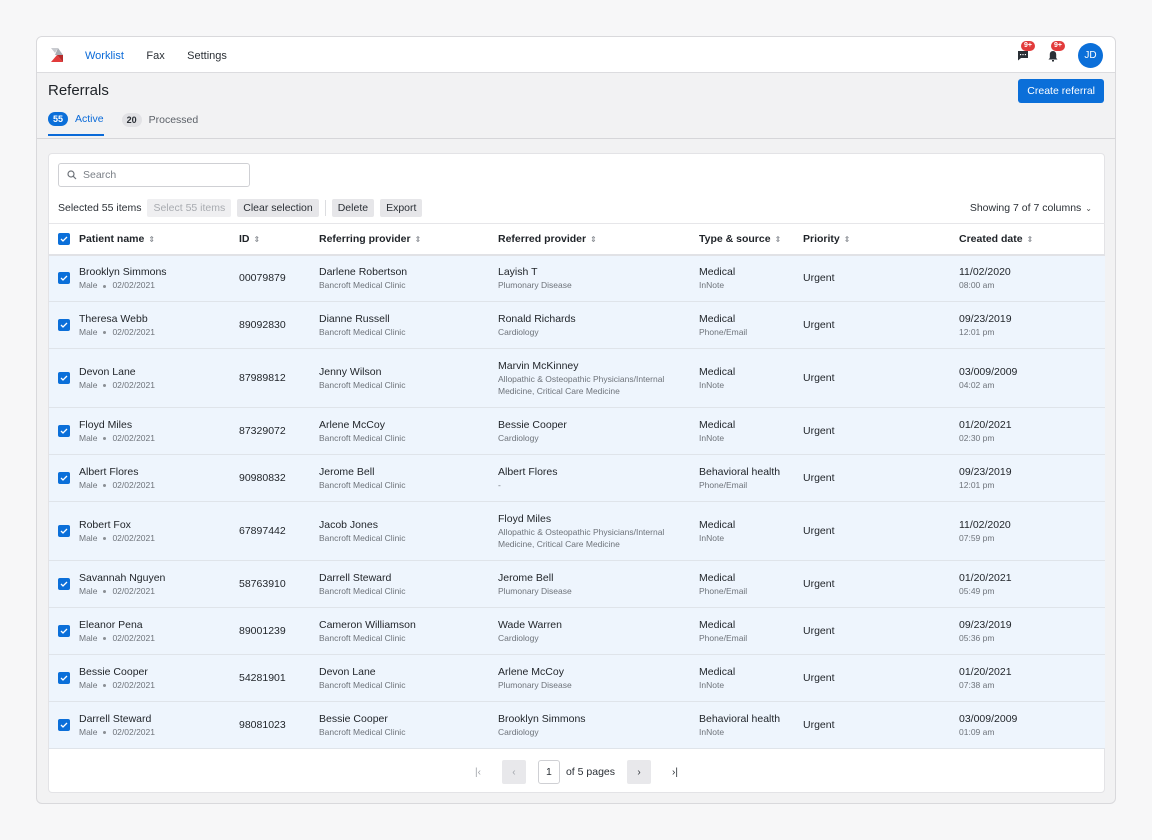 The height and width of the screenshot is (840, 1152). What do you see at coordinates (778, 239) in the screenshot?
I see `sort-icon: ⇕` at bounding box center [778, 239].